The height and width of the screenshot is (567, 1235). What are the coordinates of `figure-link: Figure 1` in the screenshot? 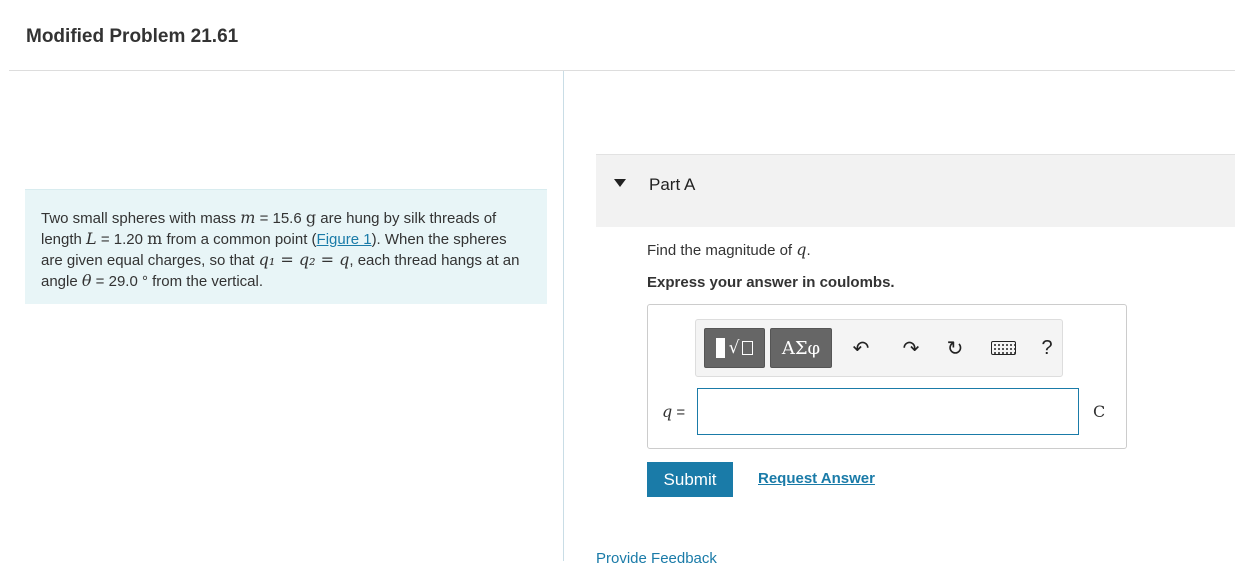 It's located at (344, 239).